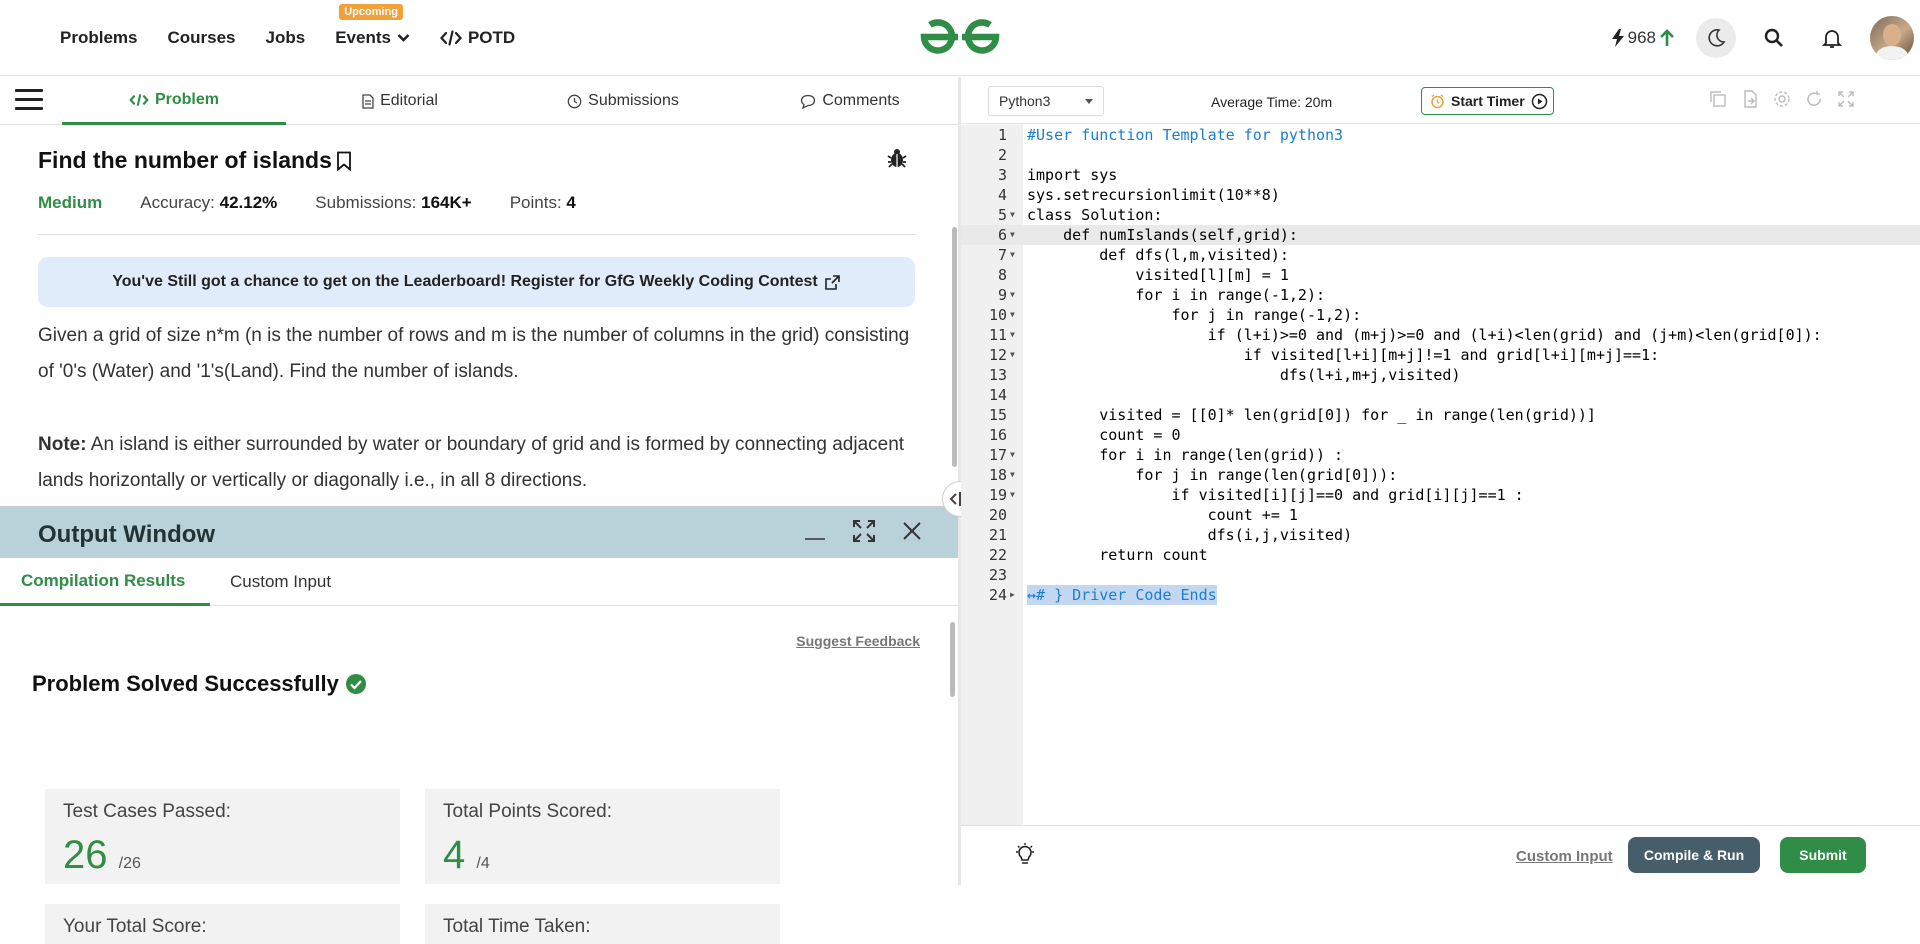  I want to click on minimize-icon, so click(815, 531).